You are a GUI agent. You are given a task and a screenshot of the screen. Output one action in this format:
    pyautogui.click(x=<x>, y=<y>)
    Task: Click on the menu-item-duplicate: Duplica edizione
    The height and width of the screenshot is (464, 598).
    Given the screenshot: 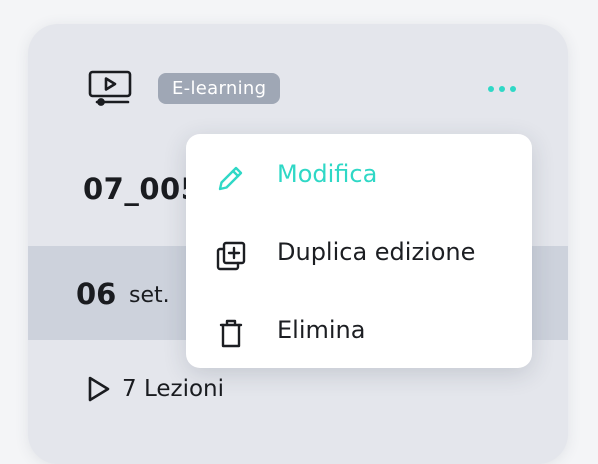 What is the action you would take?
    pyautogui.click(x=359, y=253)
    